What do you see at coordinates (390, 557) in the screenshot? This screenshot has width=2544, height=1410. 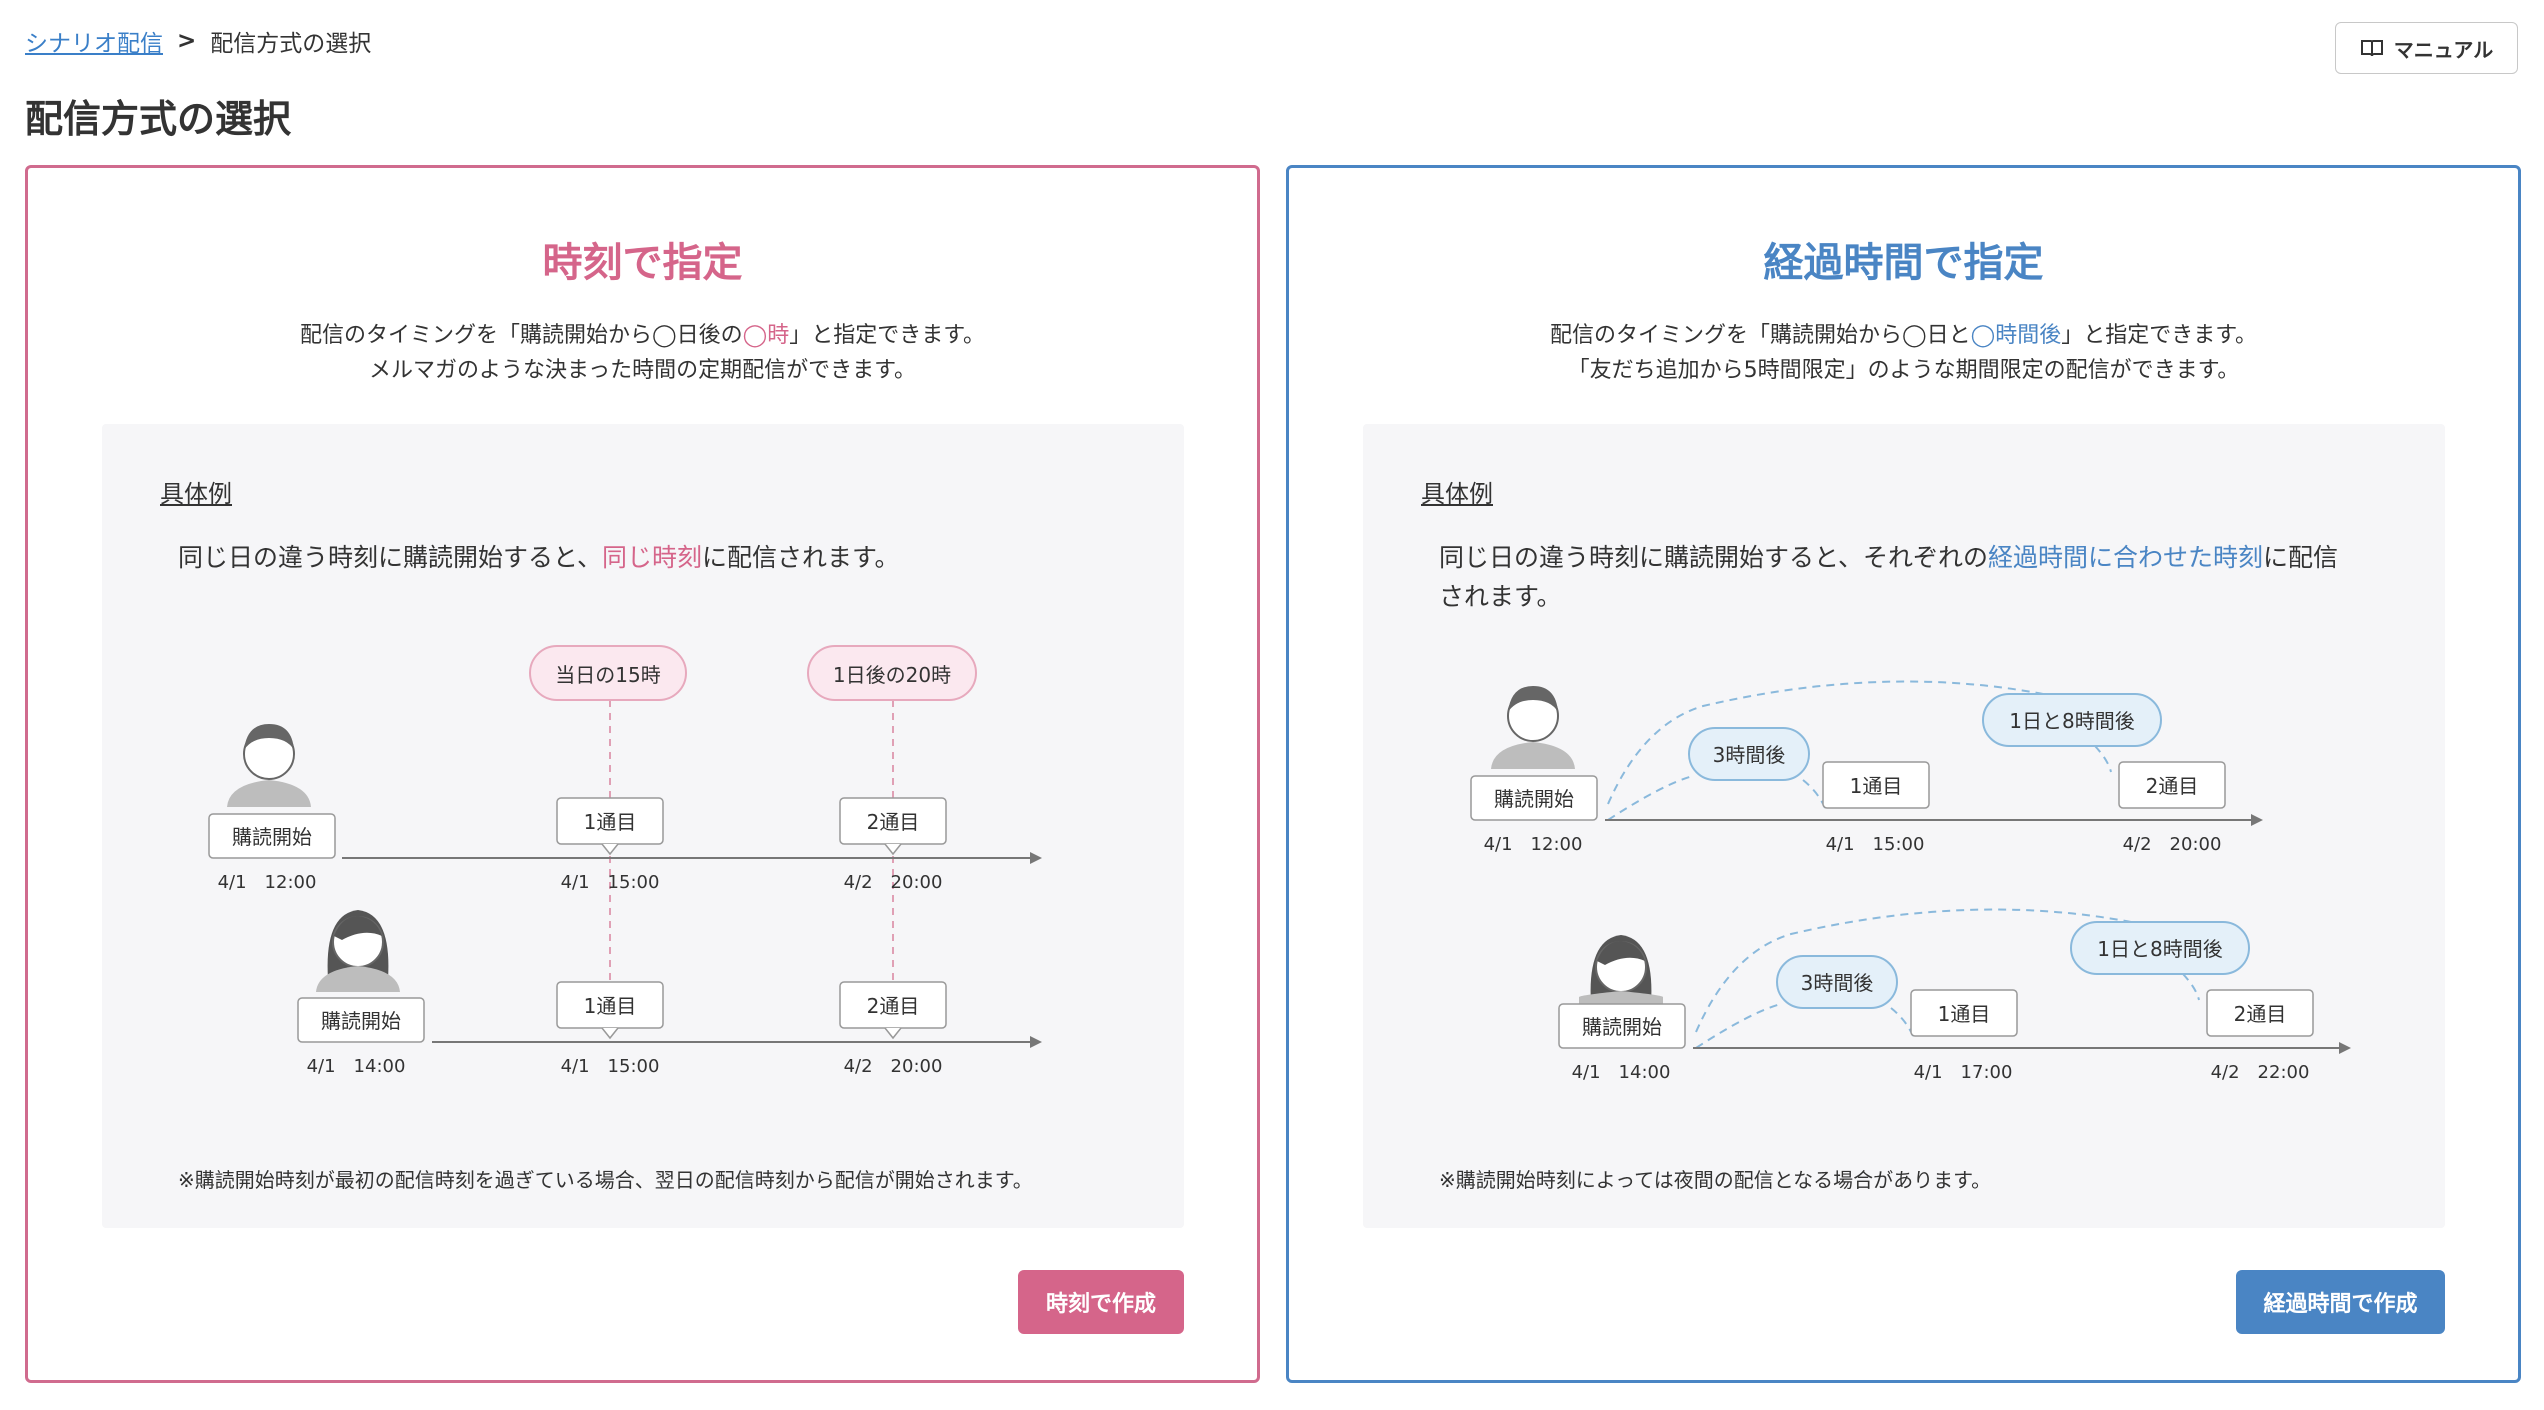 I see `example-text-part: 同じ日の違う時刻に購読開始すると、` at bounding box center [390, 557].